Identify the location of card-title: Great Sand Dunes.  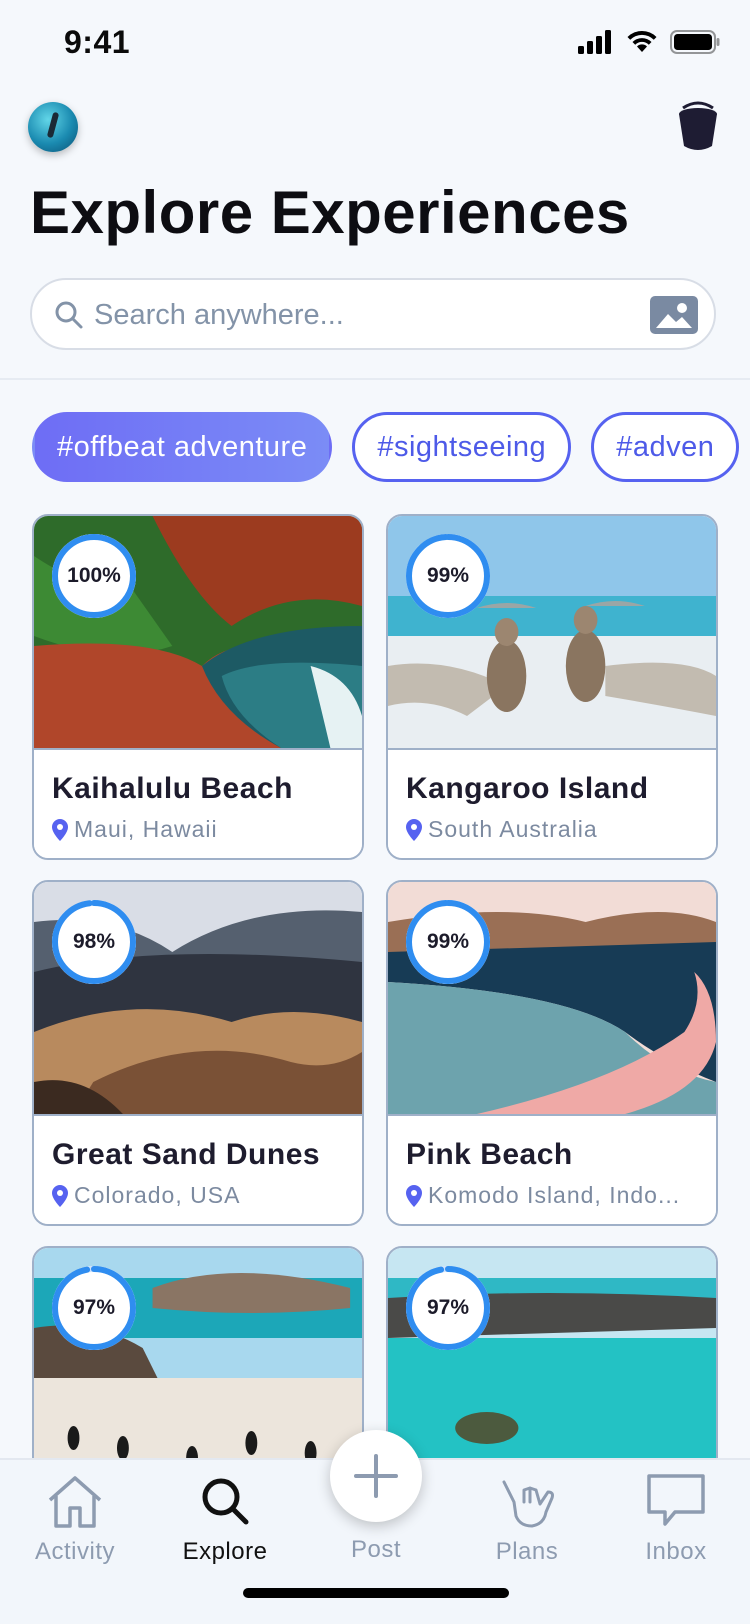
(186, 1154).